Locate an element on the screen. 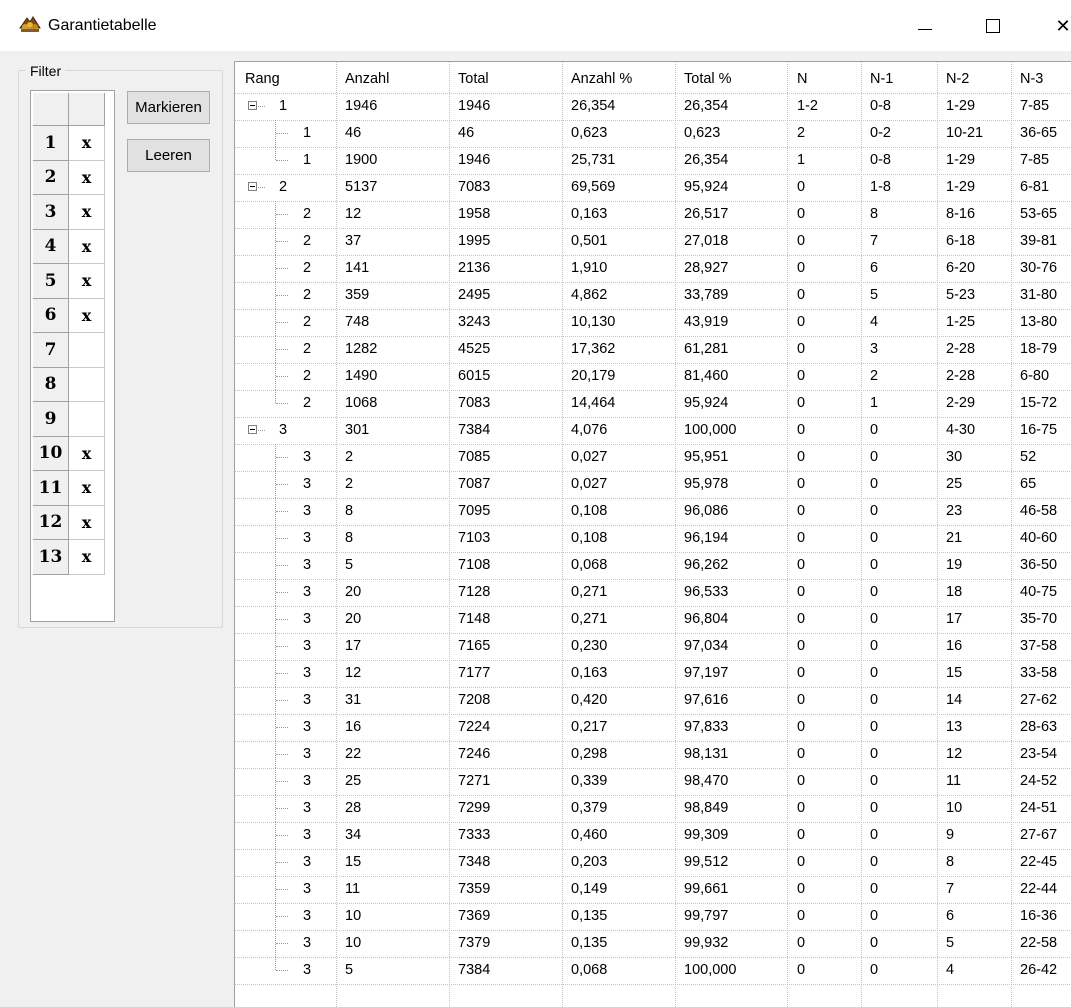  table-row: 2 1282 4525 17,362 61,281 0 3 2-28 18-79 is located at coordinates (653, 349).